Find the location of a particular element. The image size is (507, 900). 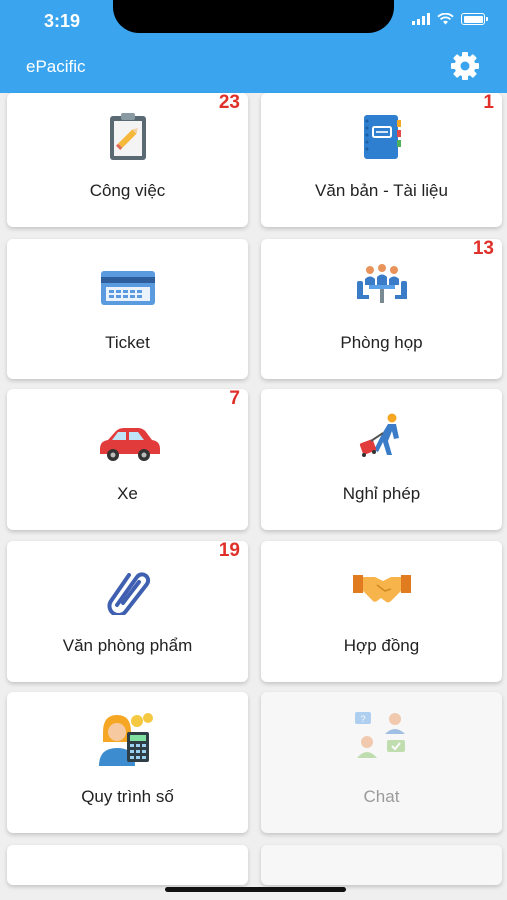

paperclip-icon is located at coordinates (128, 593).